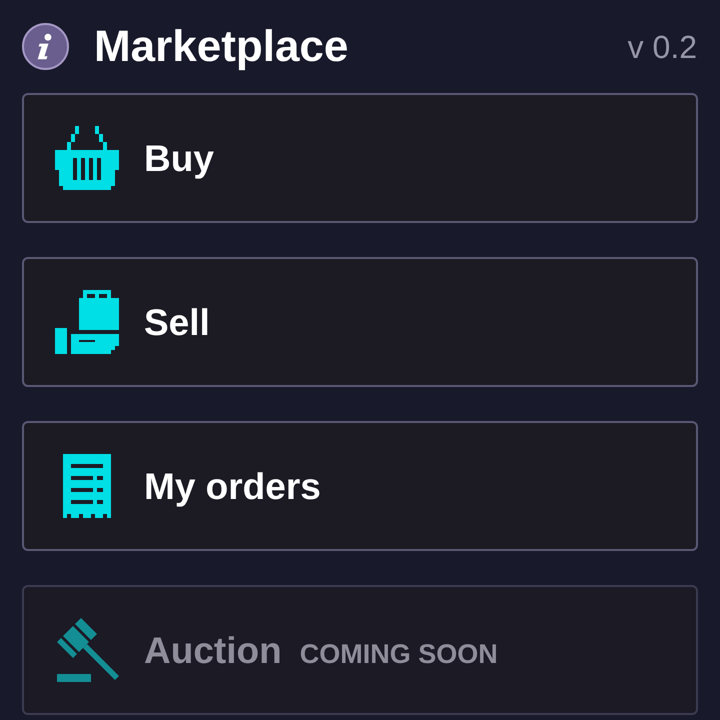 The height and width of the screenshot is (720, 720). I want to click on menu-label: My orders, so click(232, 486).